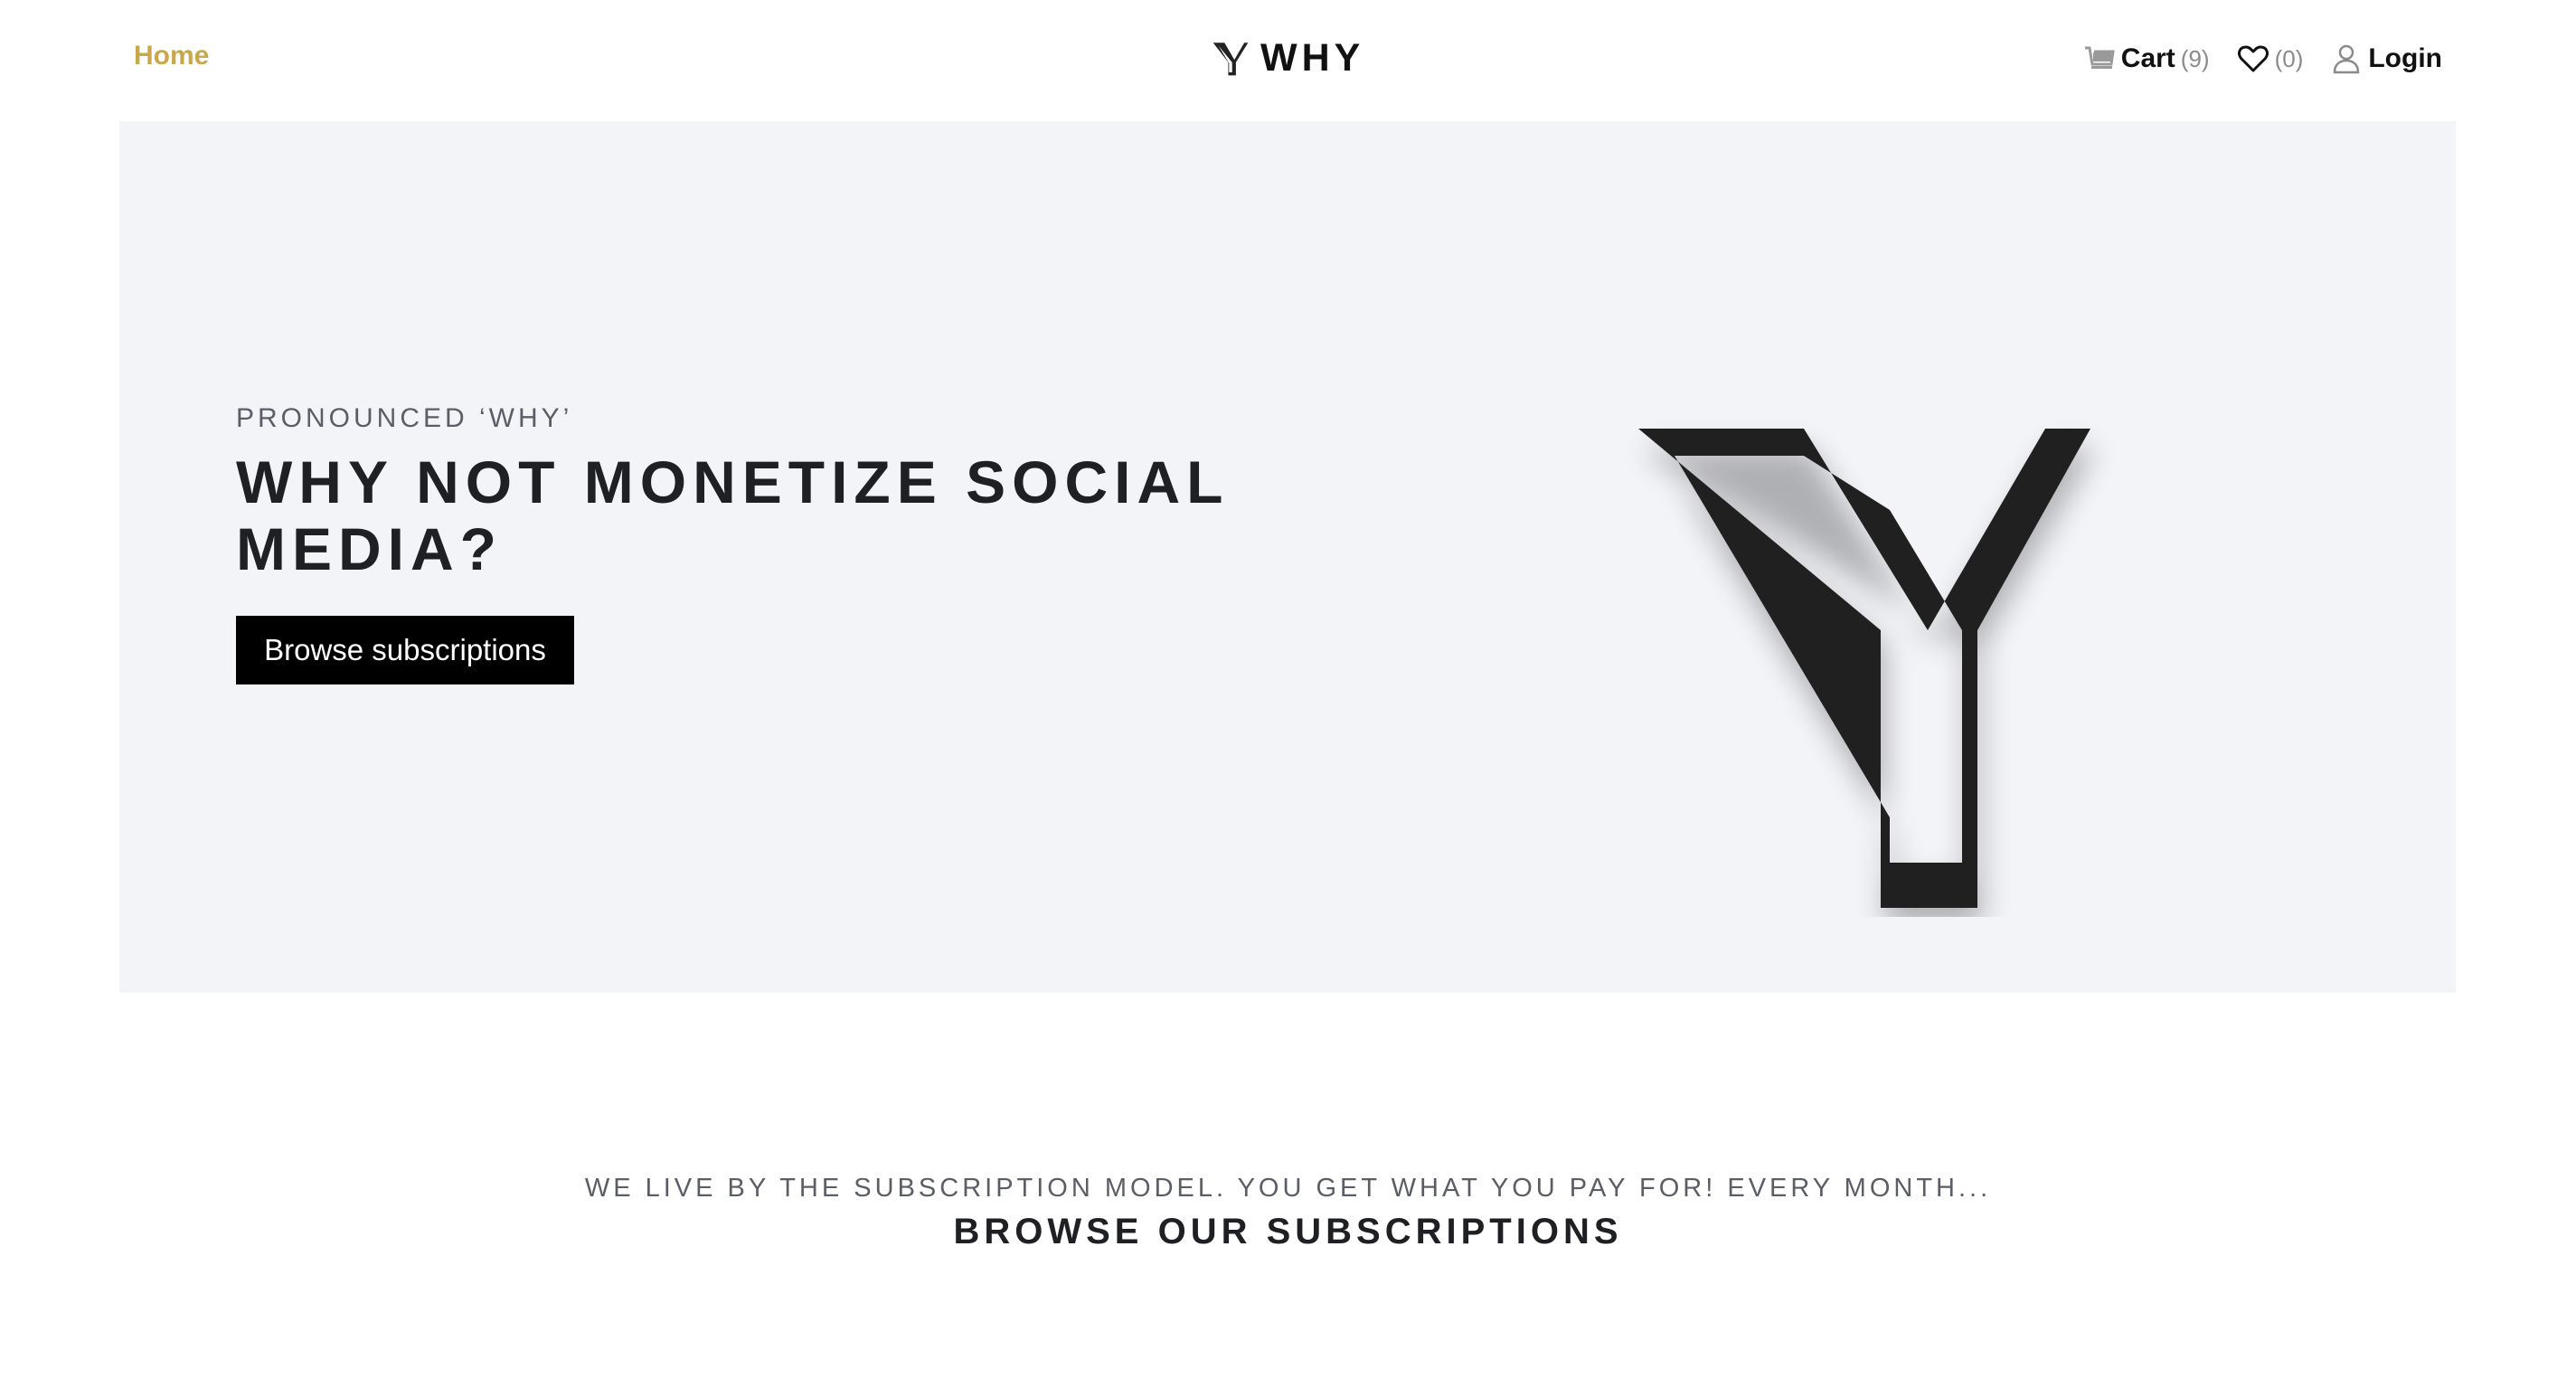 This screenshot has height=1388, width=2576. I want to click on brand: WHY, so click(1288, 58).